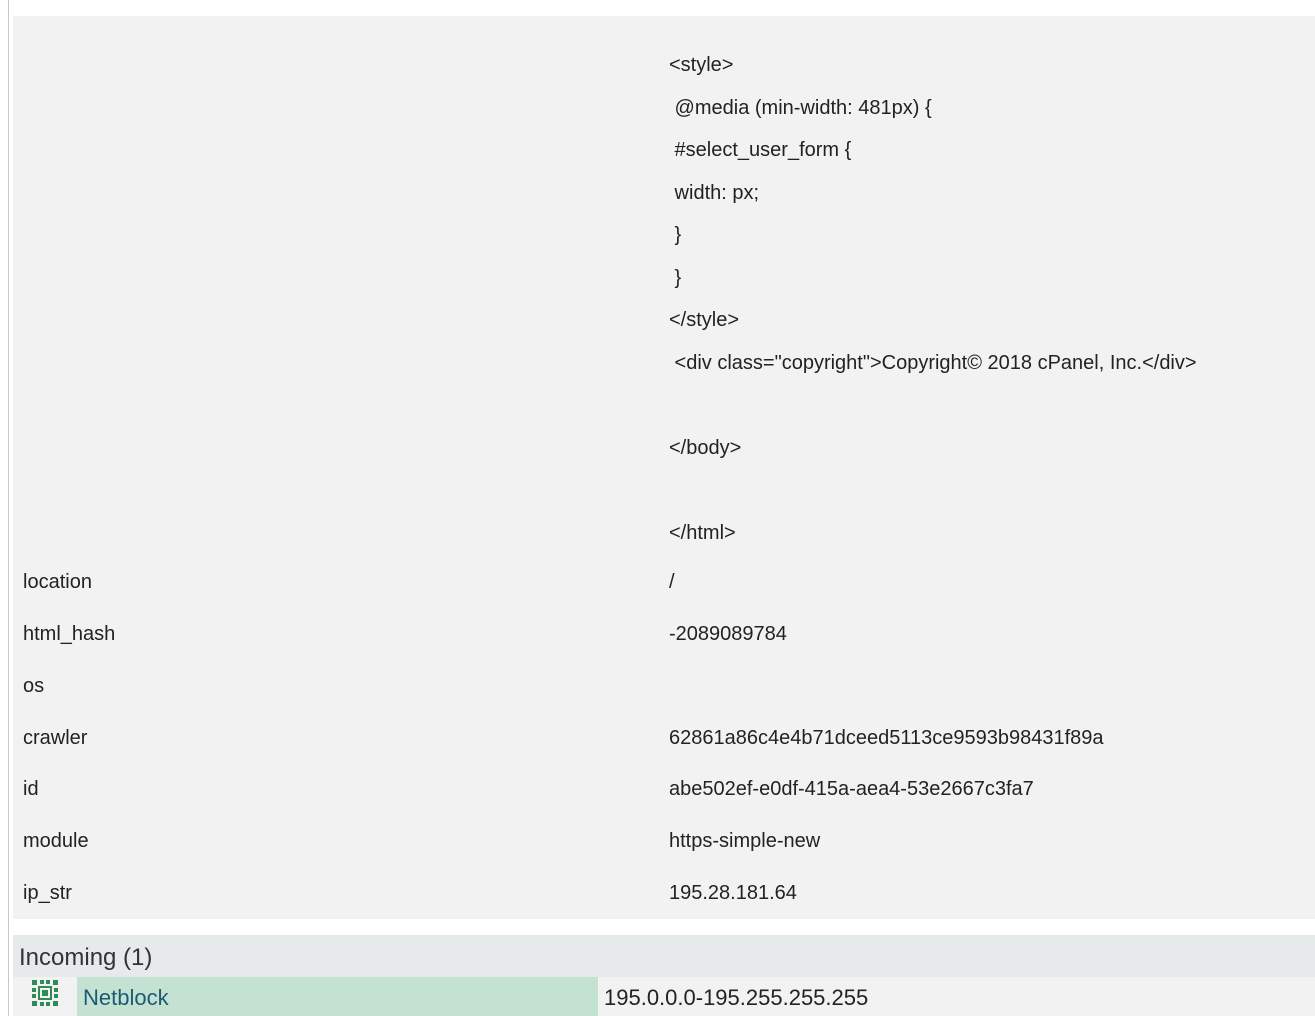 This screenshot has width=1315, height=1016. I want to click on incoming-header: Incoming (1), so click(664, 956).